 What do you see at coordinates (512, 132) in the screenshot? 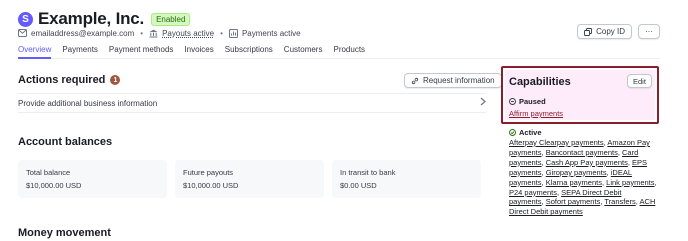
I see `check-circle-icon` at bounding box center [512, 132].